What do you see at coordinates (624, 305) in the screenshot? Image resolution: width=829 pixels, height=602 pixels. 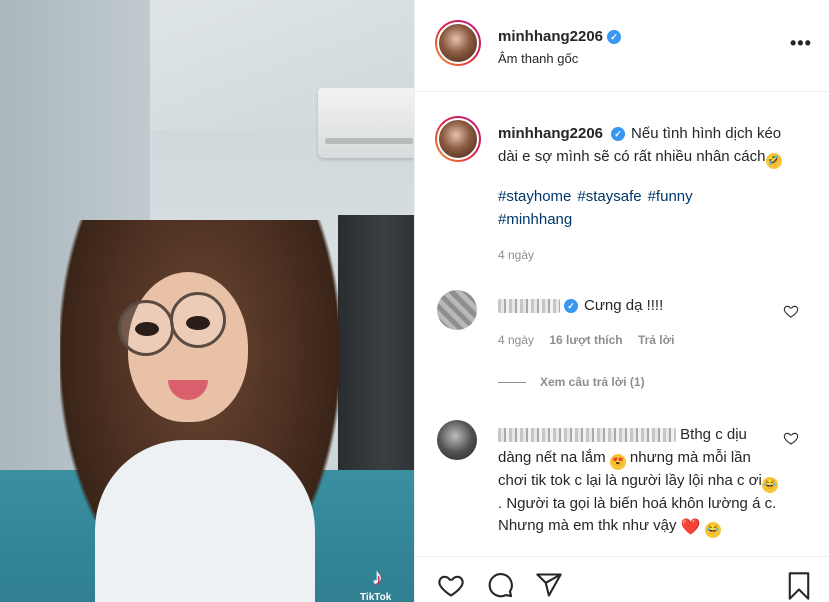 I see `comment-text: Cưng dạ !!!!` at bounding box center [624, 305].